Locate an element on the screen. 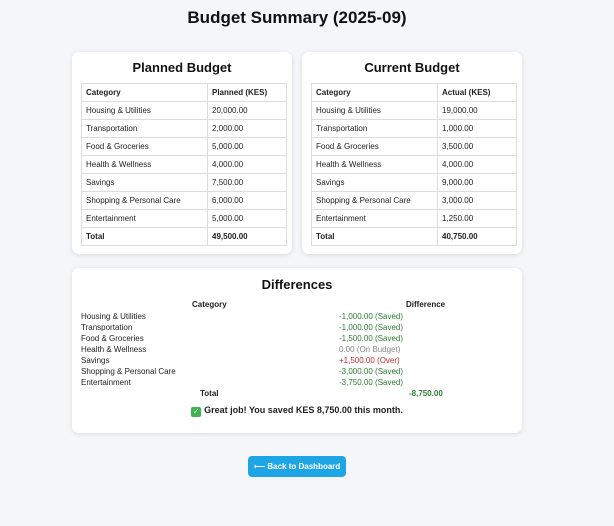 This screenshot has width=614, height=526. list-item: Food & Groceries -1,500.00 (Saved) is located at coordinates (291, 339).